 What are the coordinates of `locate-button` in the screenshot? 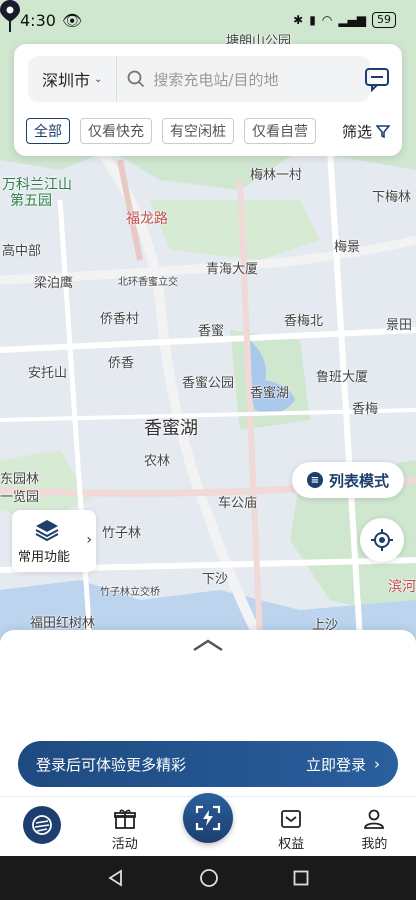 It's located at (382, 540).